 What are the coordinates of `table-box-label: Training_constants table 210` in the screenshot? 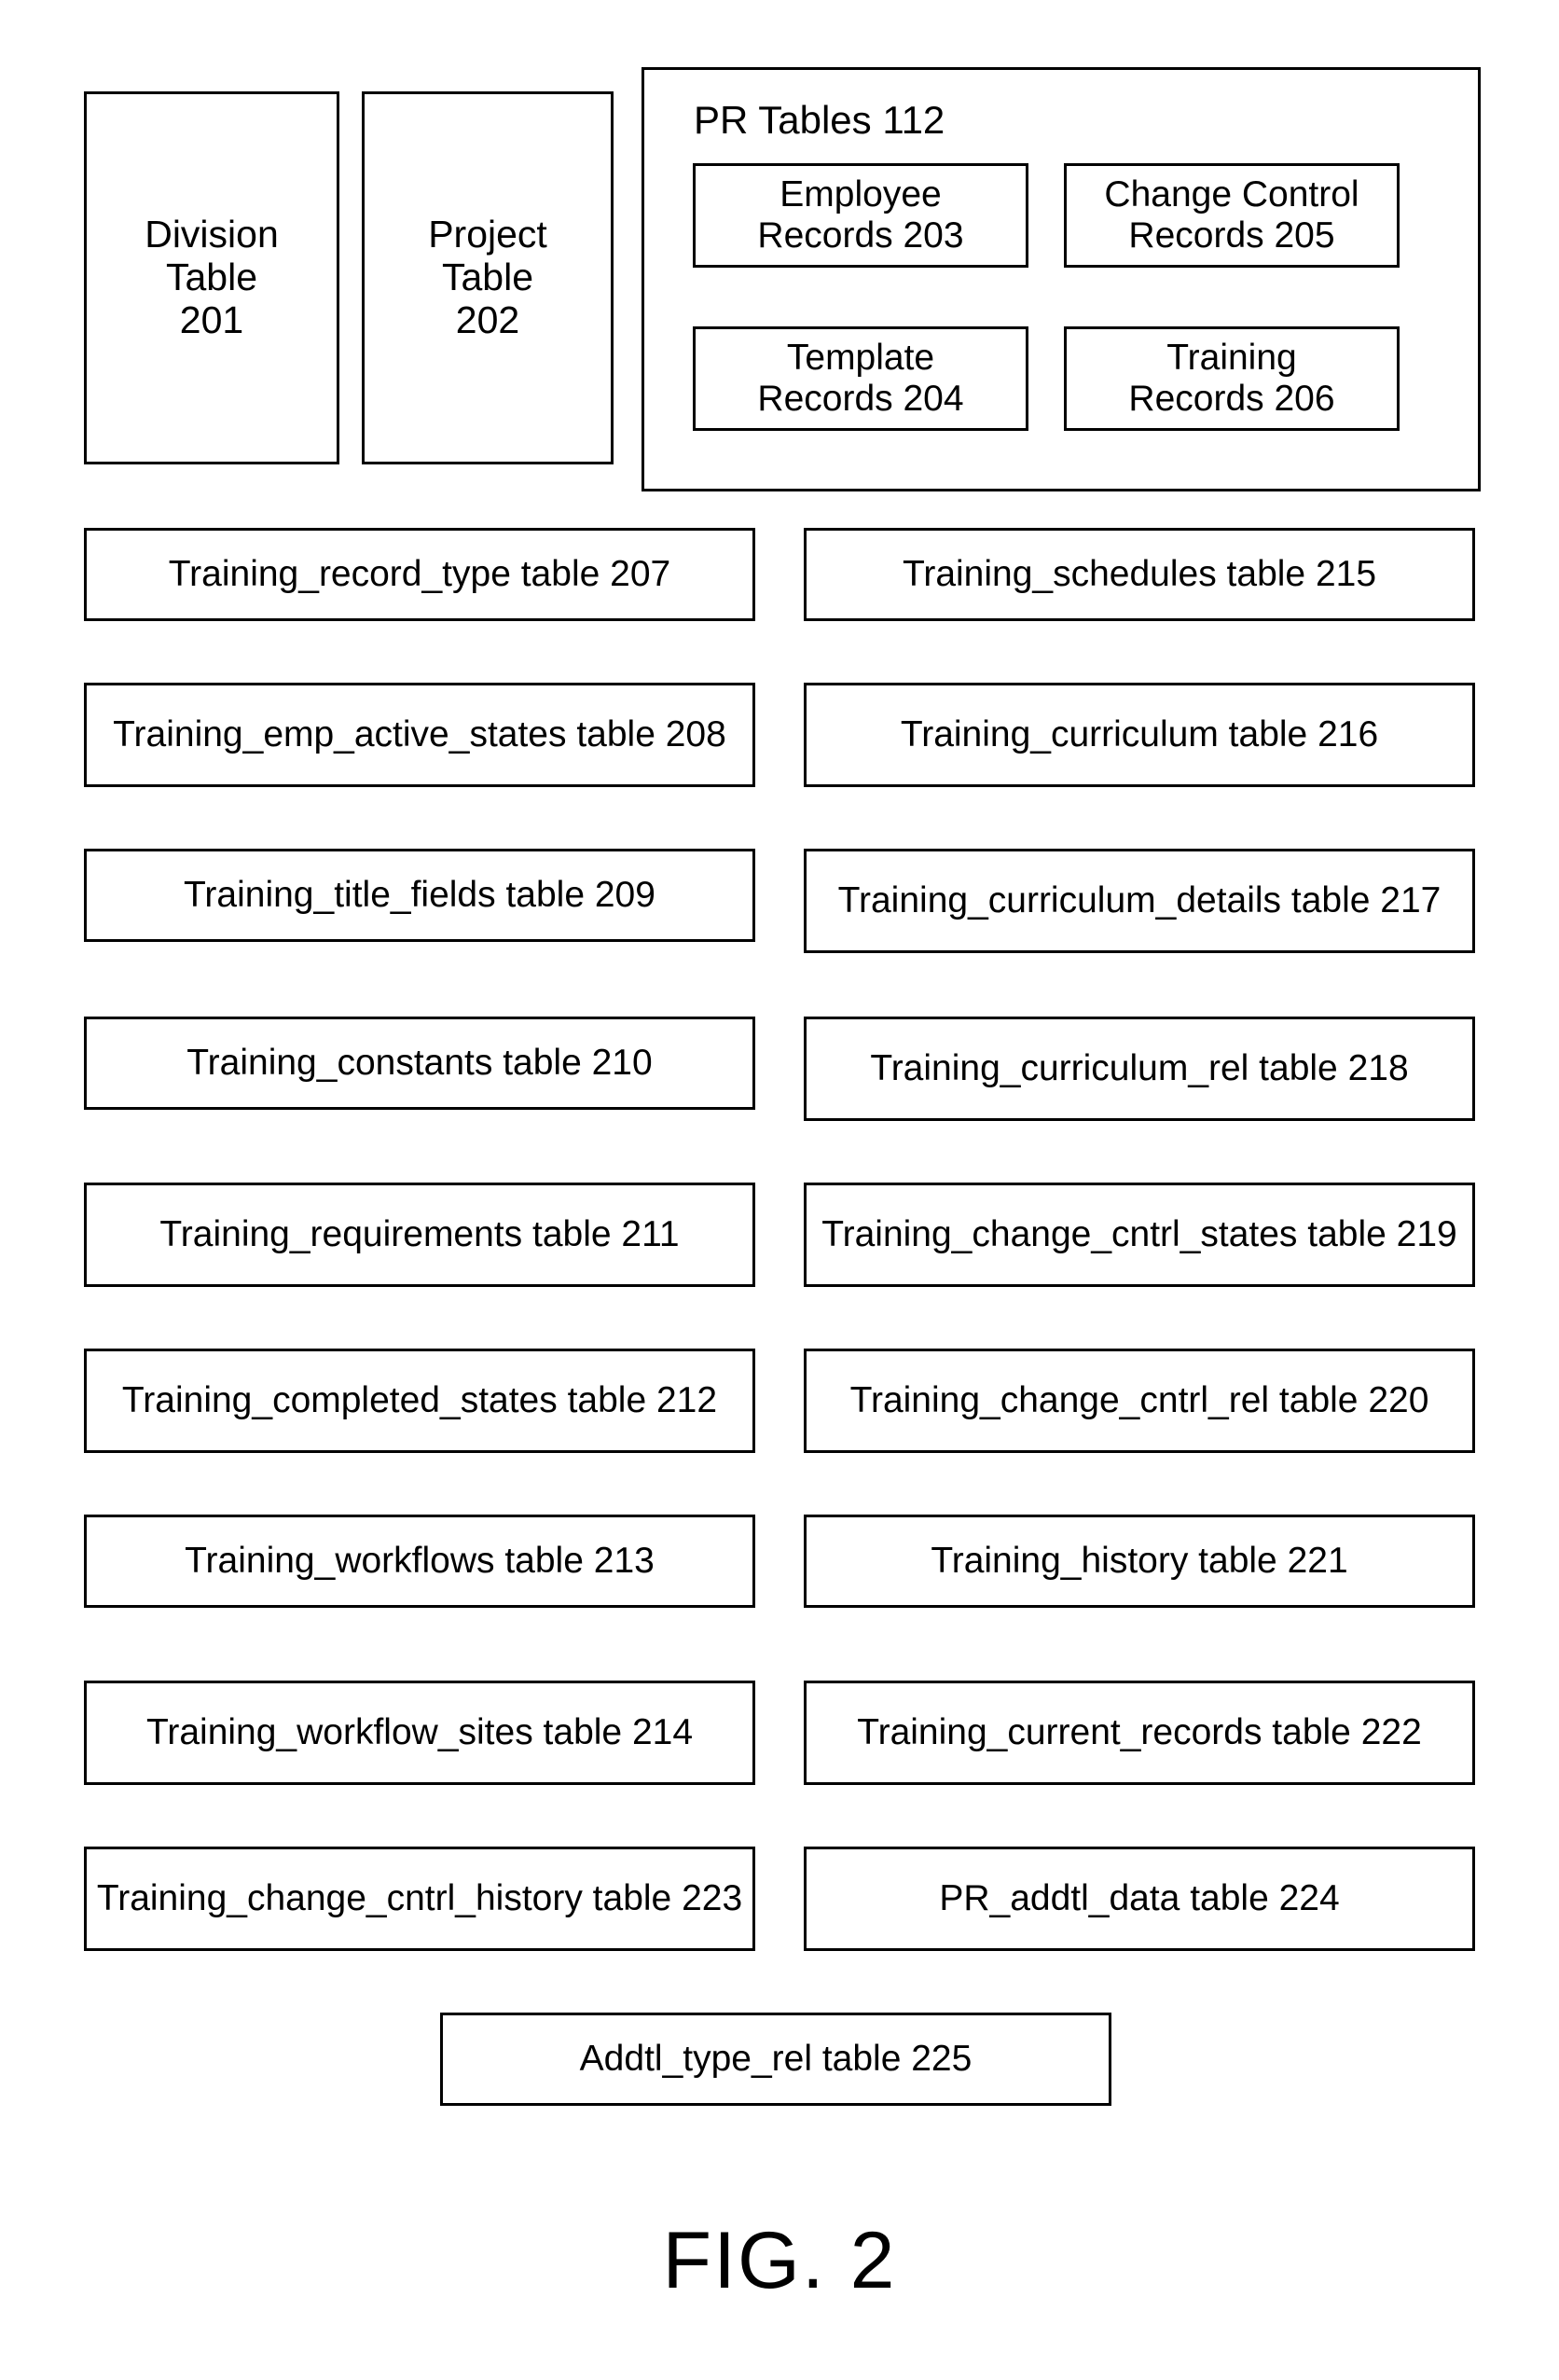 It's located at (419, 1063).